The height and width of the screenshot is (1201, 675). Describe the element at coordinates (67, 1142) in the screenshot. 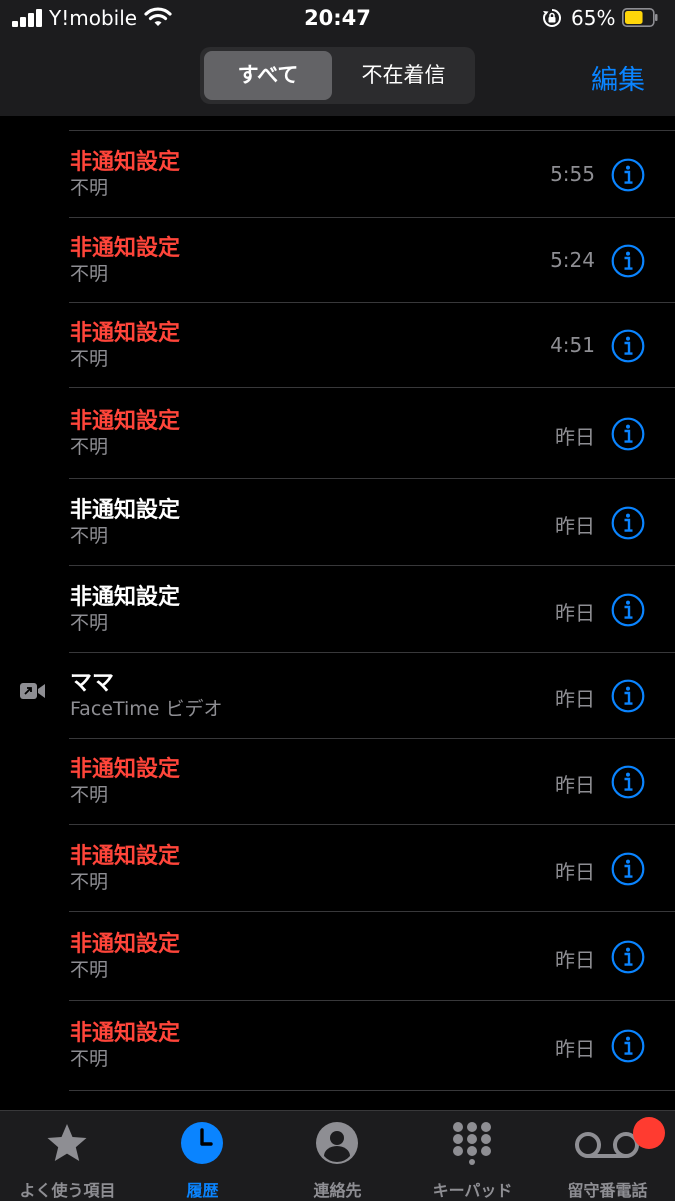

I see `star-icon` at that location.